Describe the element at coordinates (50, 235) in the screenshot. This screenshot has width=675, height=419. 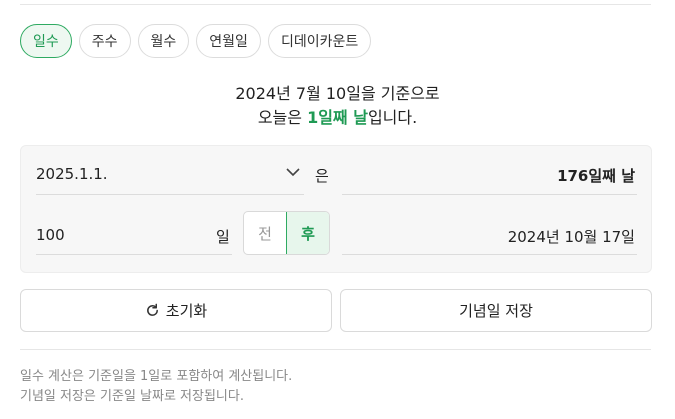
I see `days-input-value: 100` at that location.